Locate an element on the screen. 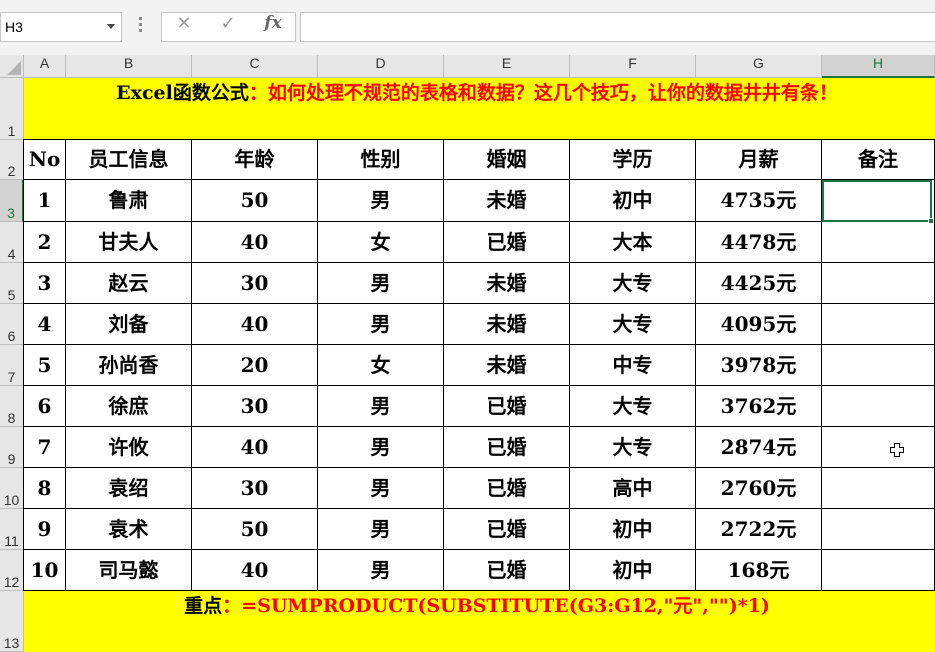 The width and height of the screenshot is (935, 652). table-cell: 孙尚香 is located at coordinates (129, 365).